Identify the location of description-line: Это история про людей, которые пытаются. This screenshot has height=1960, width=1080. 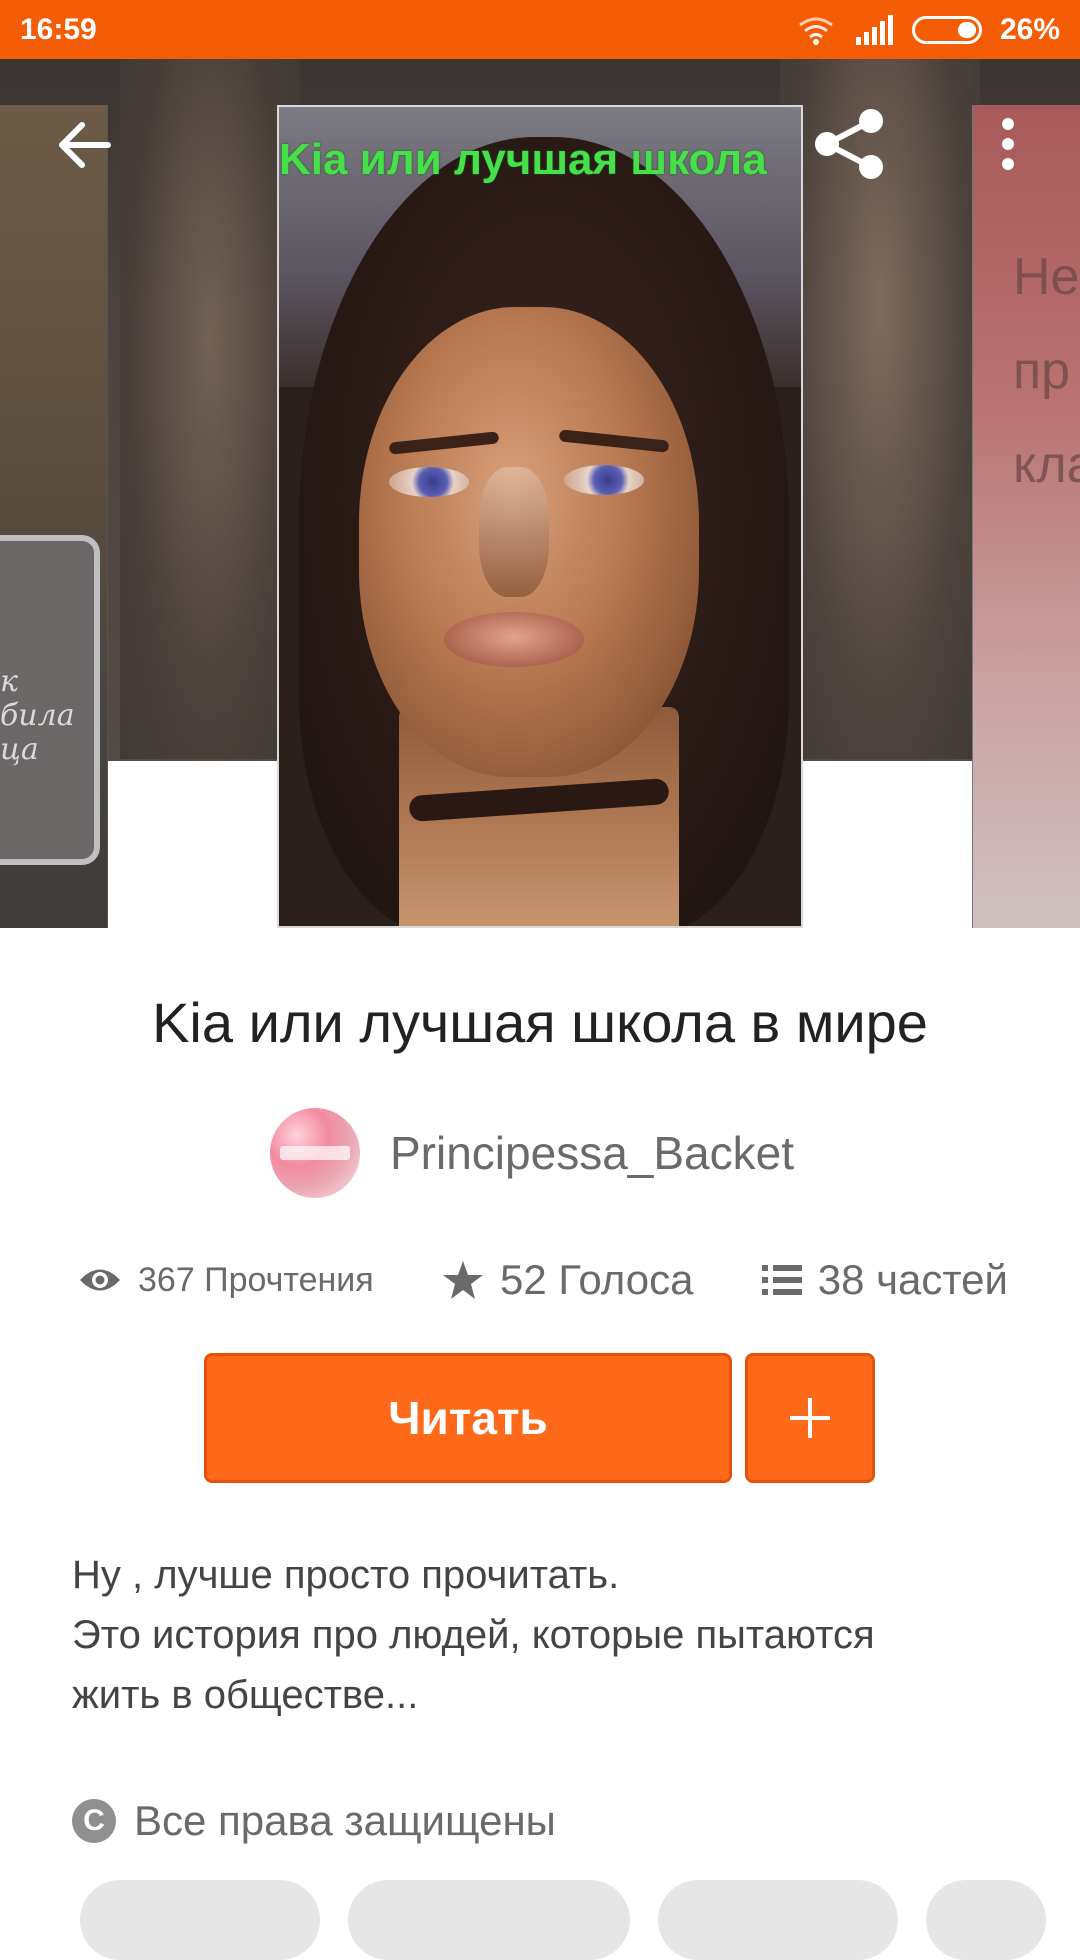
(473, 1635).